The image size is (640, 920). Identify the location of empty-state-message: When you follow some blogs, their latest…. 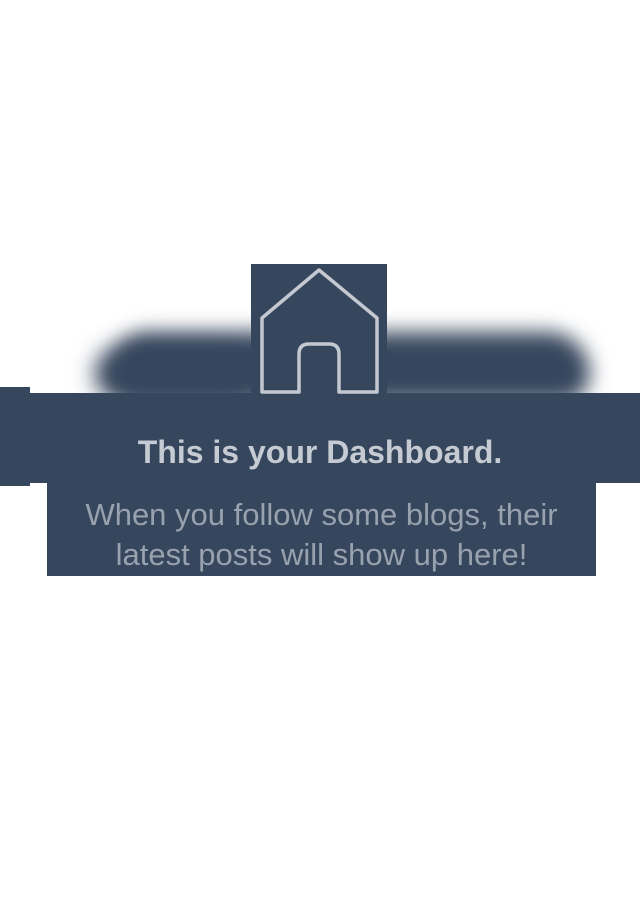
(321, 534).